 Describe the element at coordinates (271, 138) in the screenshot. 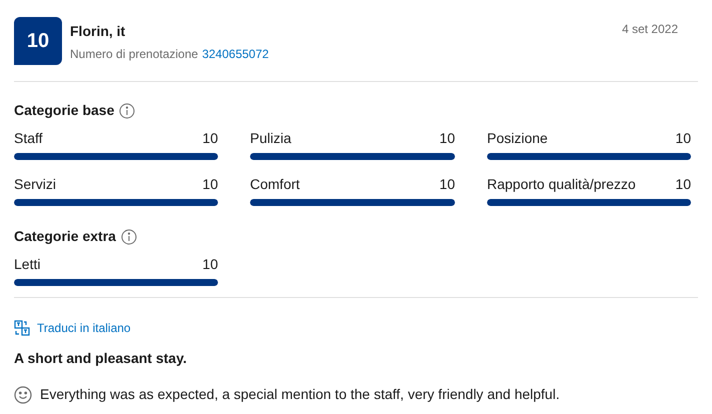

I see `category-label: Pulizia` at that location.